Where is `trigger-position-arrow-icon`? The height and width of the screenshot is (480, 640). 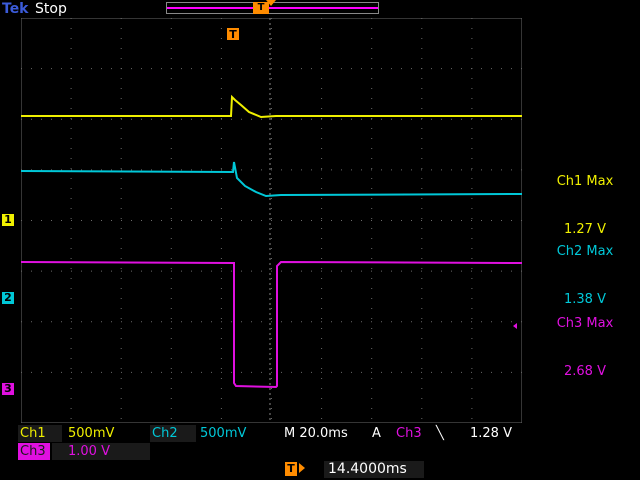 trigger-position-arrow-icon is located at coordinates (302, 468).